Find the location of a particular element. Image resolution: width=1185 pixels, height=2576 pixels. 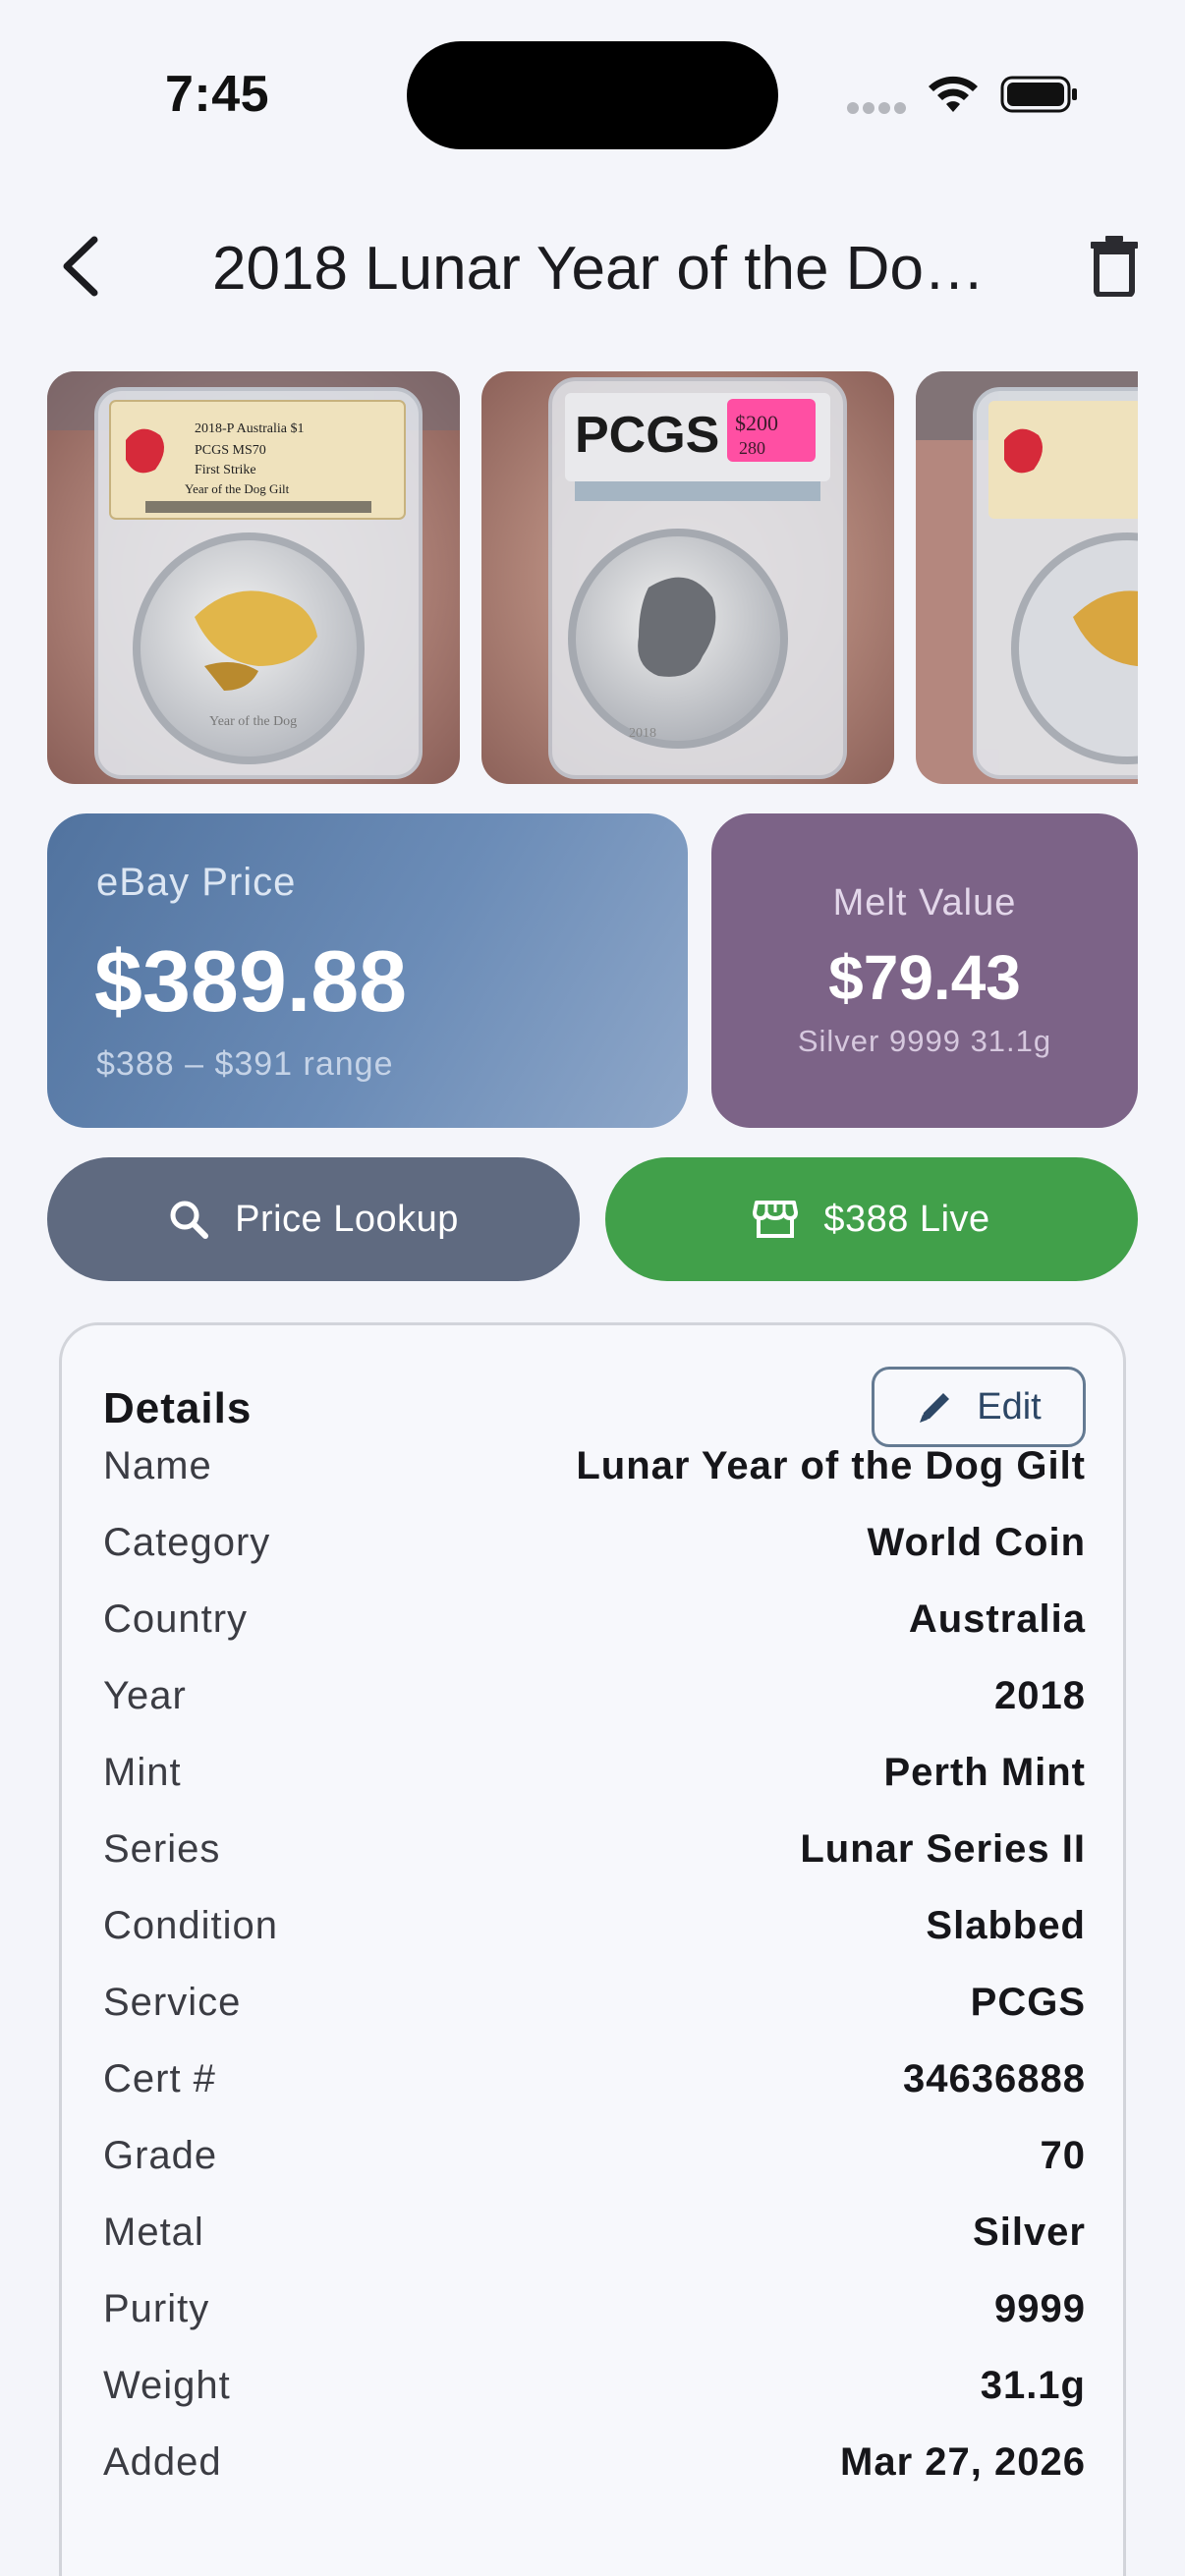

detail-value: 2018 is located at coordinates (1040, 1695).